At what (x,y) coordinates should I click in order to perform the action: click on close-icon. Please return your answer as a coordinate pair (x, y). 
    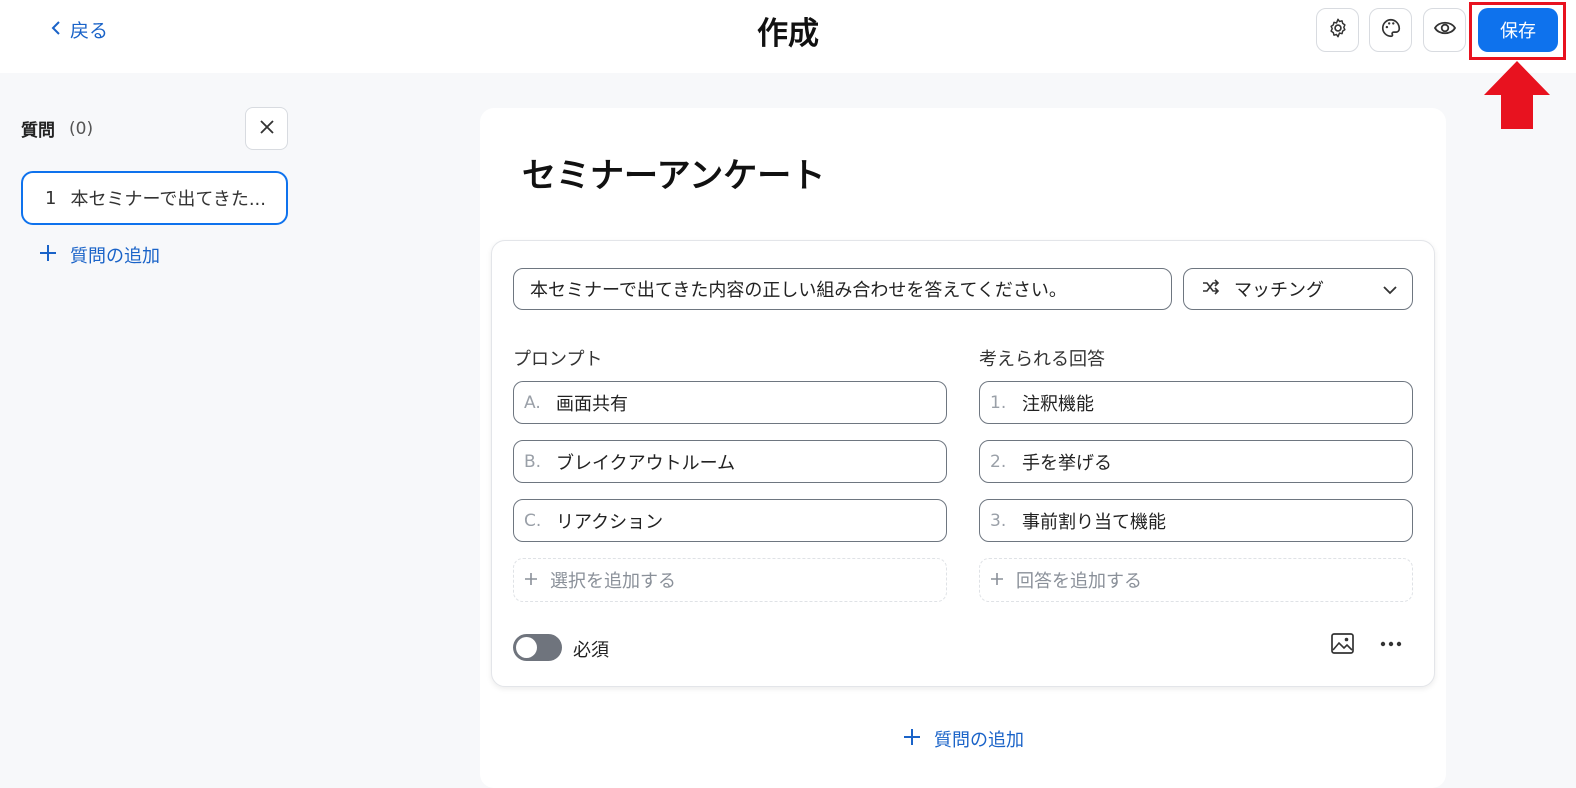
    Looking at the image, I should click on (266, 128).